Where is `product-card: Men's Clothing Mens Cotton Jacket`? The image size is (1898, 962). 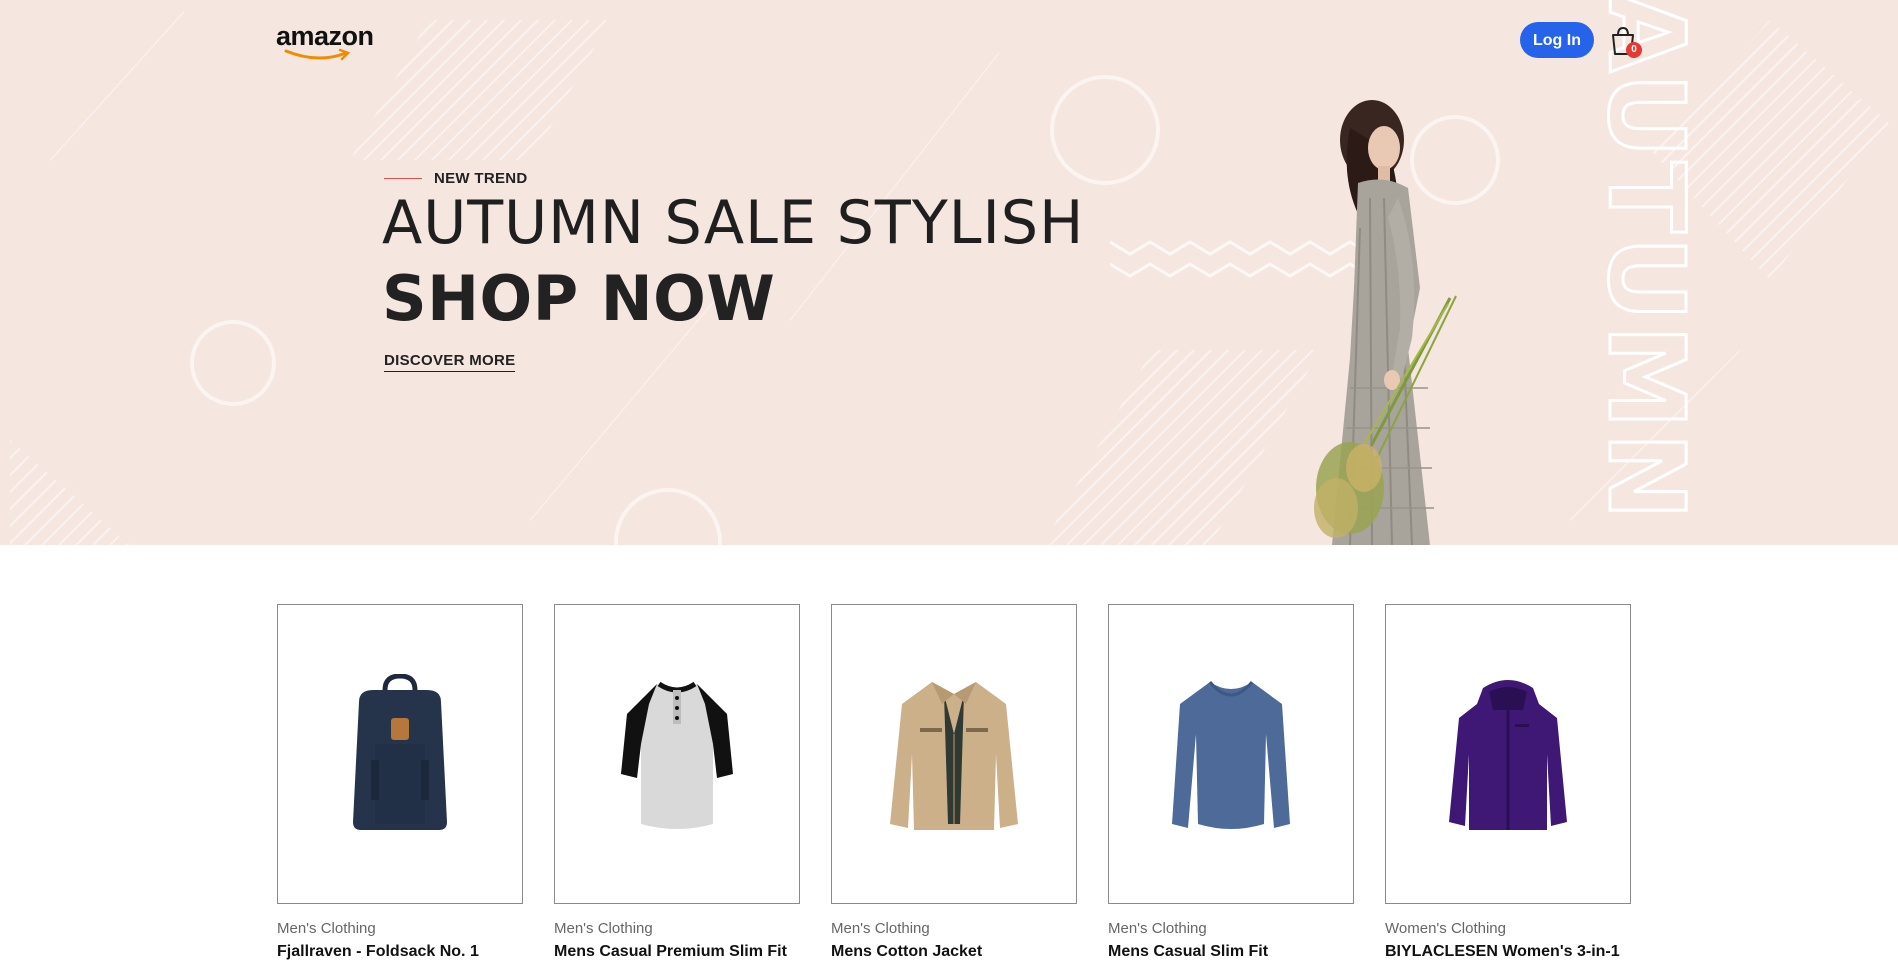
product-card: Men's Clothing Mens Cotton Jacket is located at coordinates (954, 782).